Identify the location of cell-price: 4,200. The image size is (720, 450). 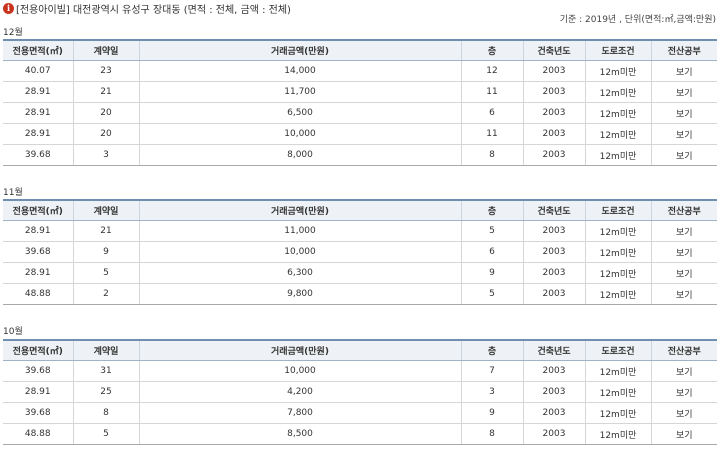
(299, 392).